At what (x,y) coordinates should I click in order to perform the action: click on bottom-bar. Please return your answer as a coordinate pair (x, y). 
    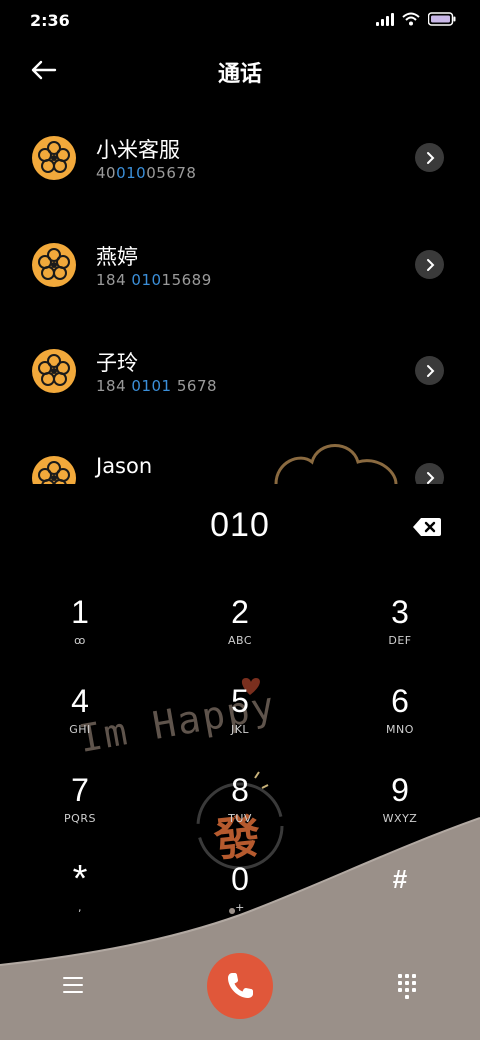
    Looking at the image, I should click on (240, 985).